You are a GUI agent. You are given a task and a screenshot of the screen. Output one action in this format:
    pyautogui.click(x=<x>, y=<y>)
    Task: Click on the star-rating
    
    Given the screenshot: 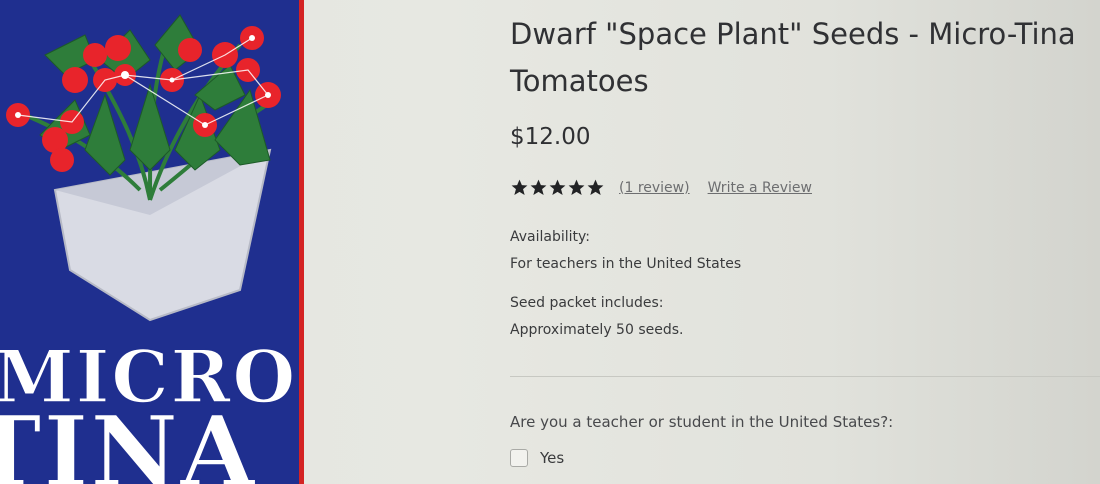 What is the action you would take?
    pyautogui.click(x=557, y=187)
    